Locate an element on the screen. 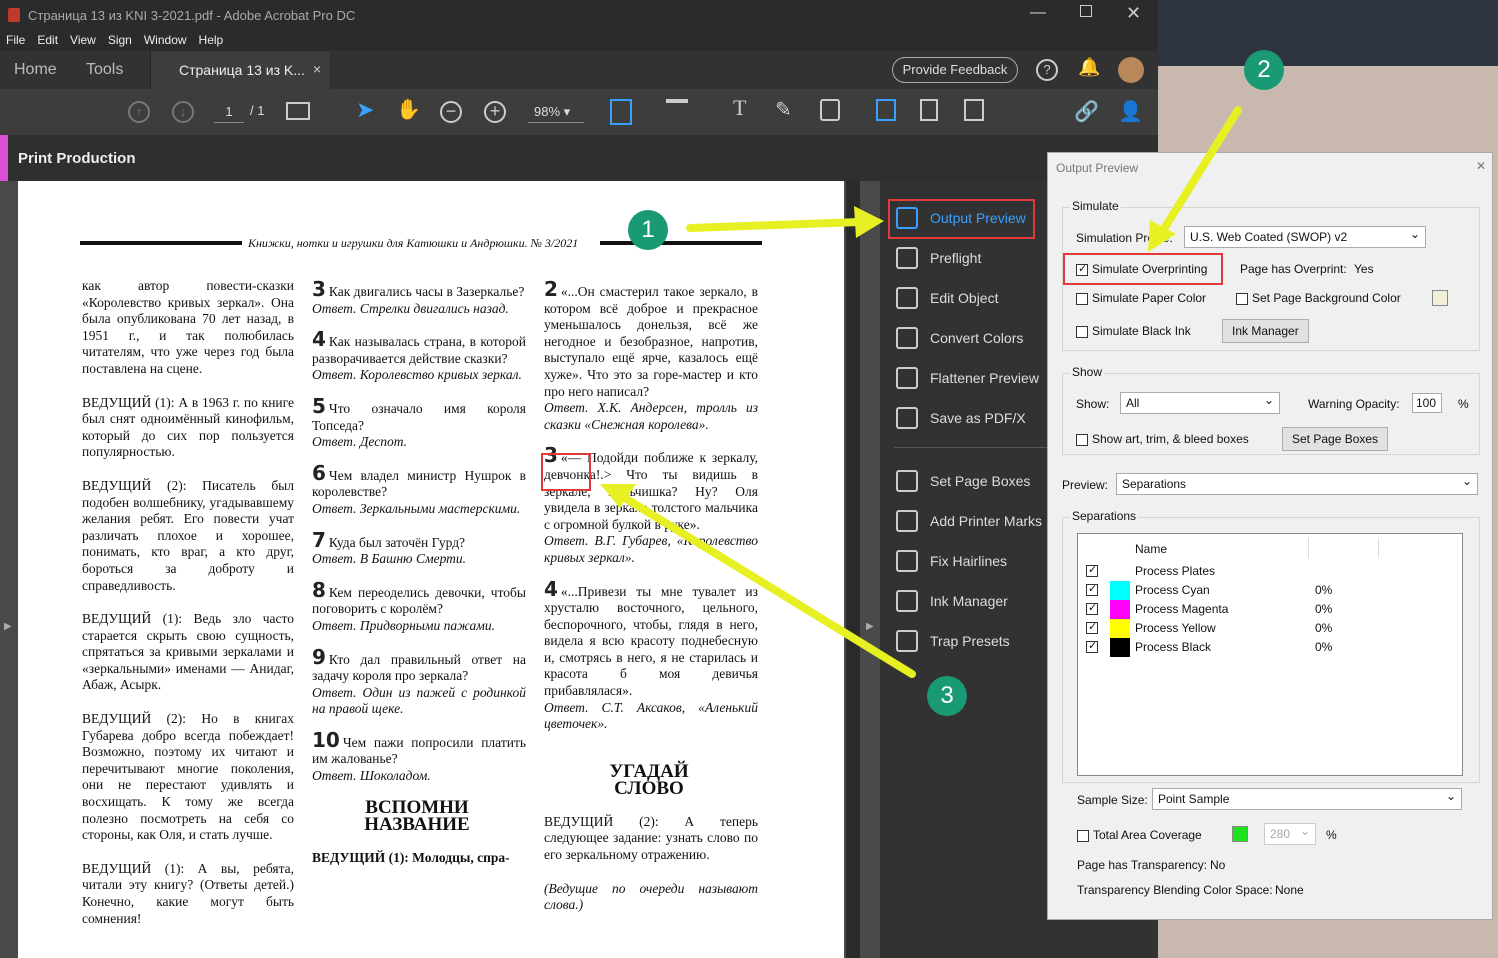 This screenshot has width=1498, height=958. arrow-3-shaft is located at coordinates (766, 584).